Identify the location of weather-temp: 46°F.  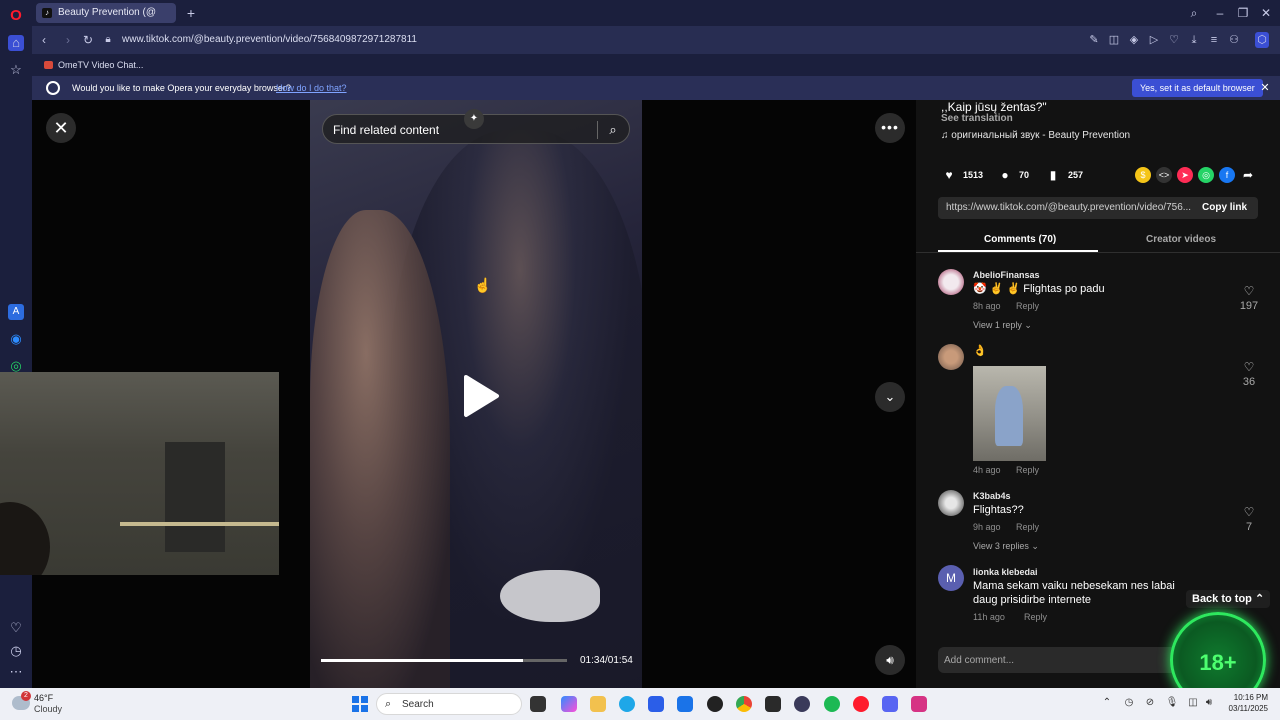
(43, 698).